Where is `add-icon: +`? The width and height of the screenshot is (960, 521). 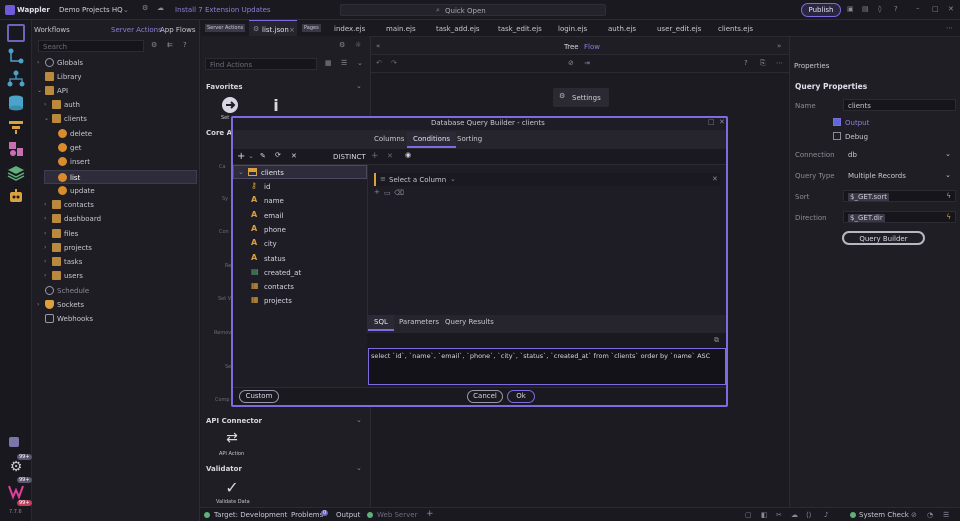
add-icon: + is located at coordinates (241, 156).